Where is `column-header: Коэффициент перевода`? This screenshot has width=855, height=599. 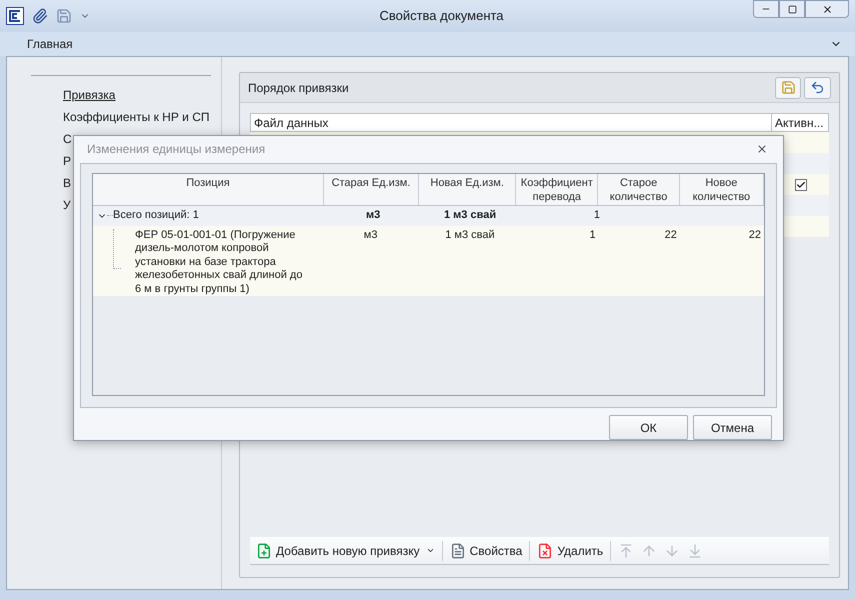 column-header: Коэффициент перевода is located at coordinates (557, 189).